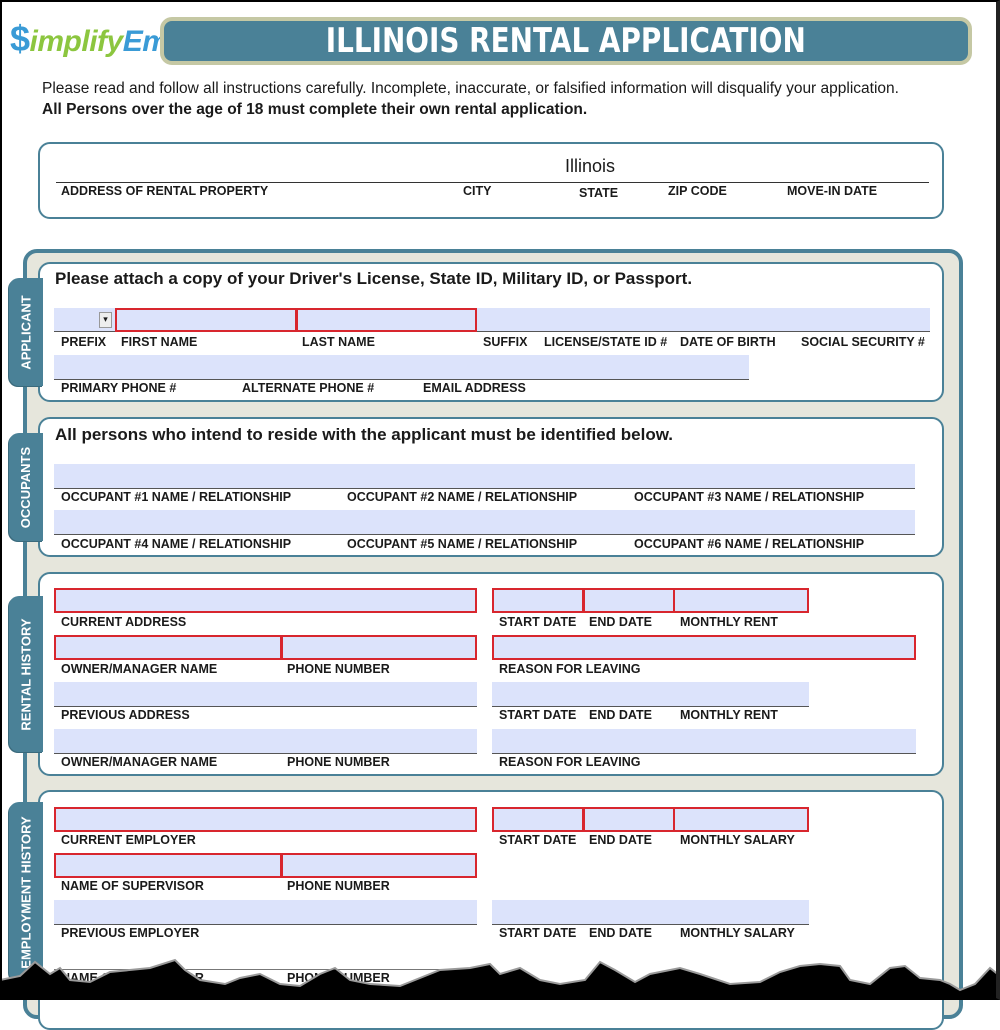  Describe the element at coordinates (704, 647) in the screenshot. I see `current-reason-leaving-input` at that location.